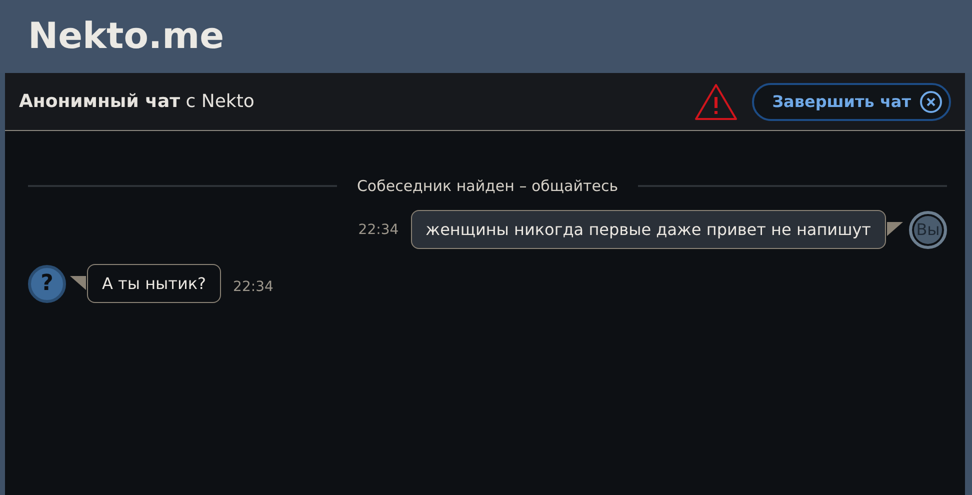 The height and width of the screenshot is (495, 972). I want to click on message-bubble: А ты нытик?, so click(154, 283).